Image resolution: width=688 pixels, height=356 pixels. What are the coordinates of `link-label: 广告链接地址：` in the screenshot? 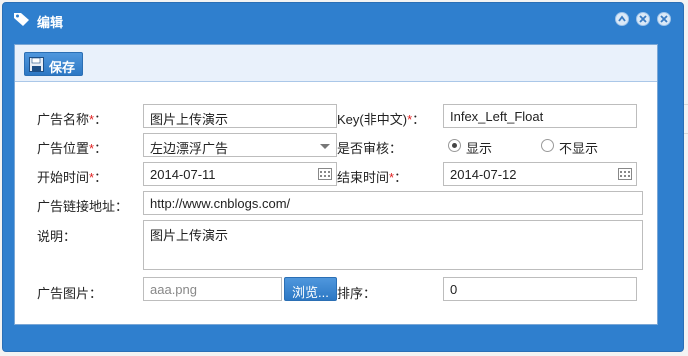 It's located at (83, 206).